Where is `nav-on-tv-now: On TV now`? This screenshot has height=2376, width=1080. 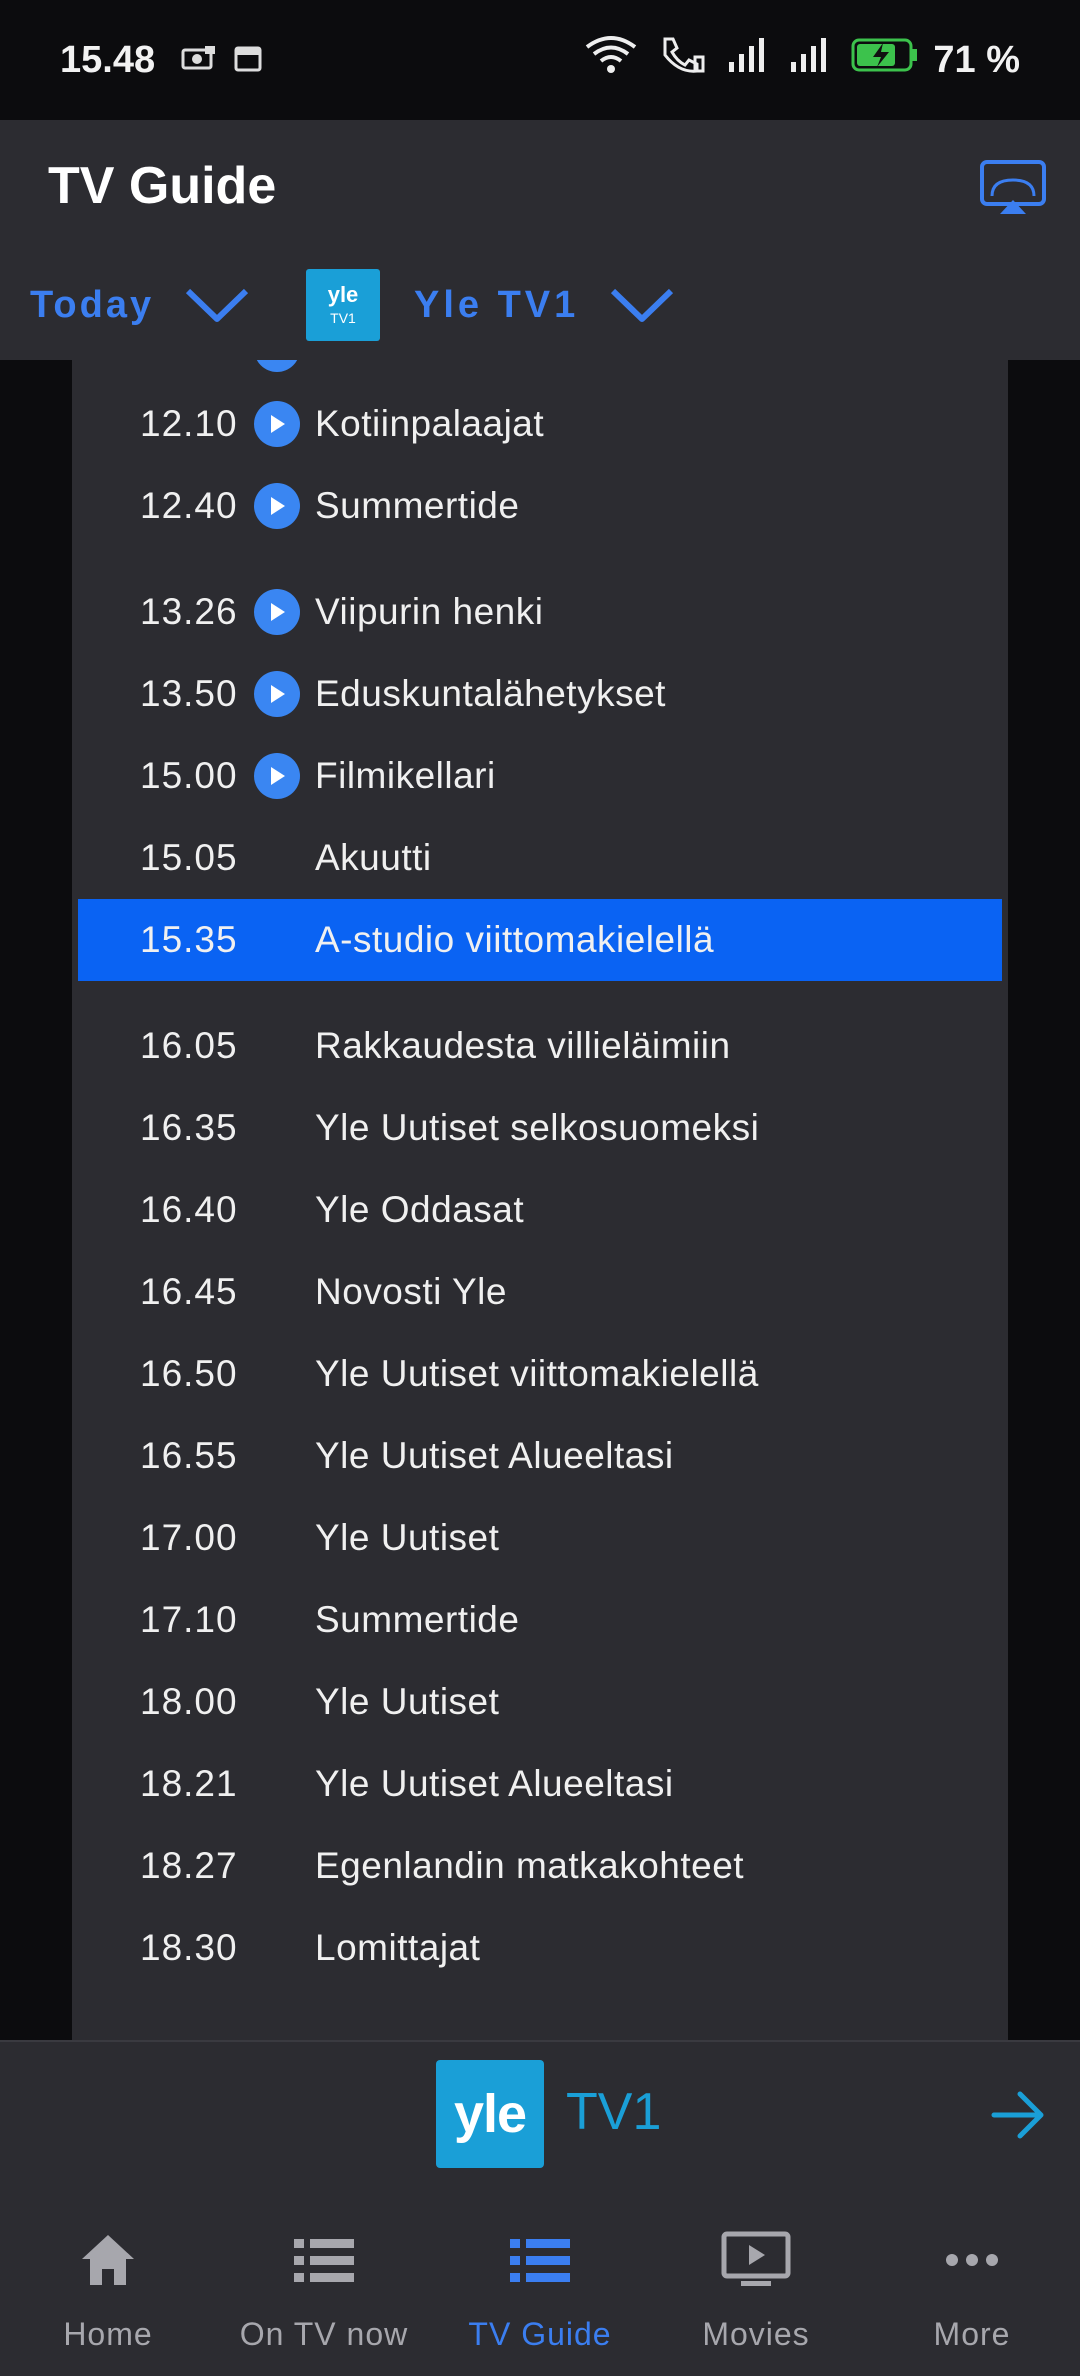 nav-on-tv-now: On TV now is located at coordinates (324, 2280).